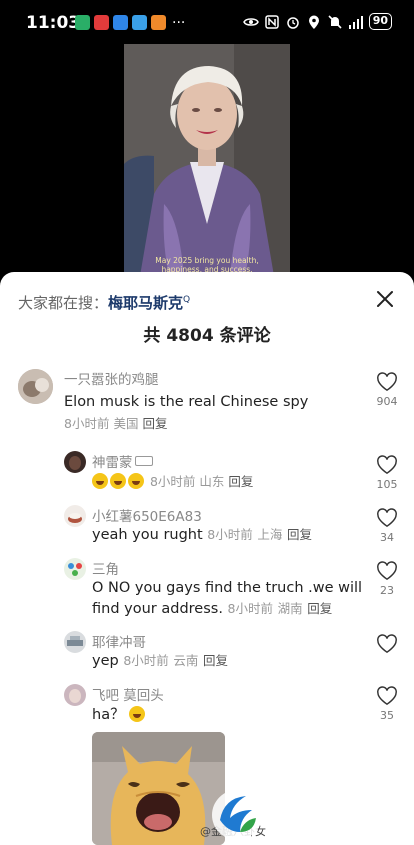 The image size is (414, 845). I want to click on bird-app-icon, so click(139, 22).